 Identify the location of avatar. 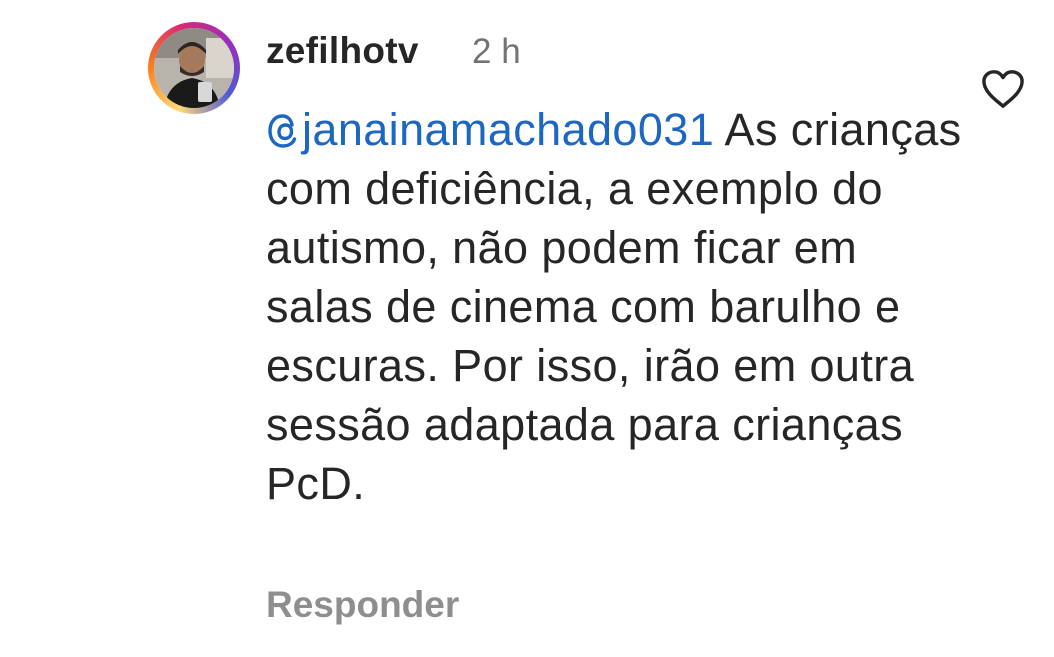
(194, 68).